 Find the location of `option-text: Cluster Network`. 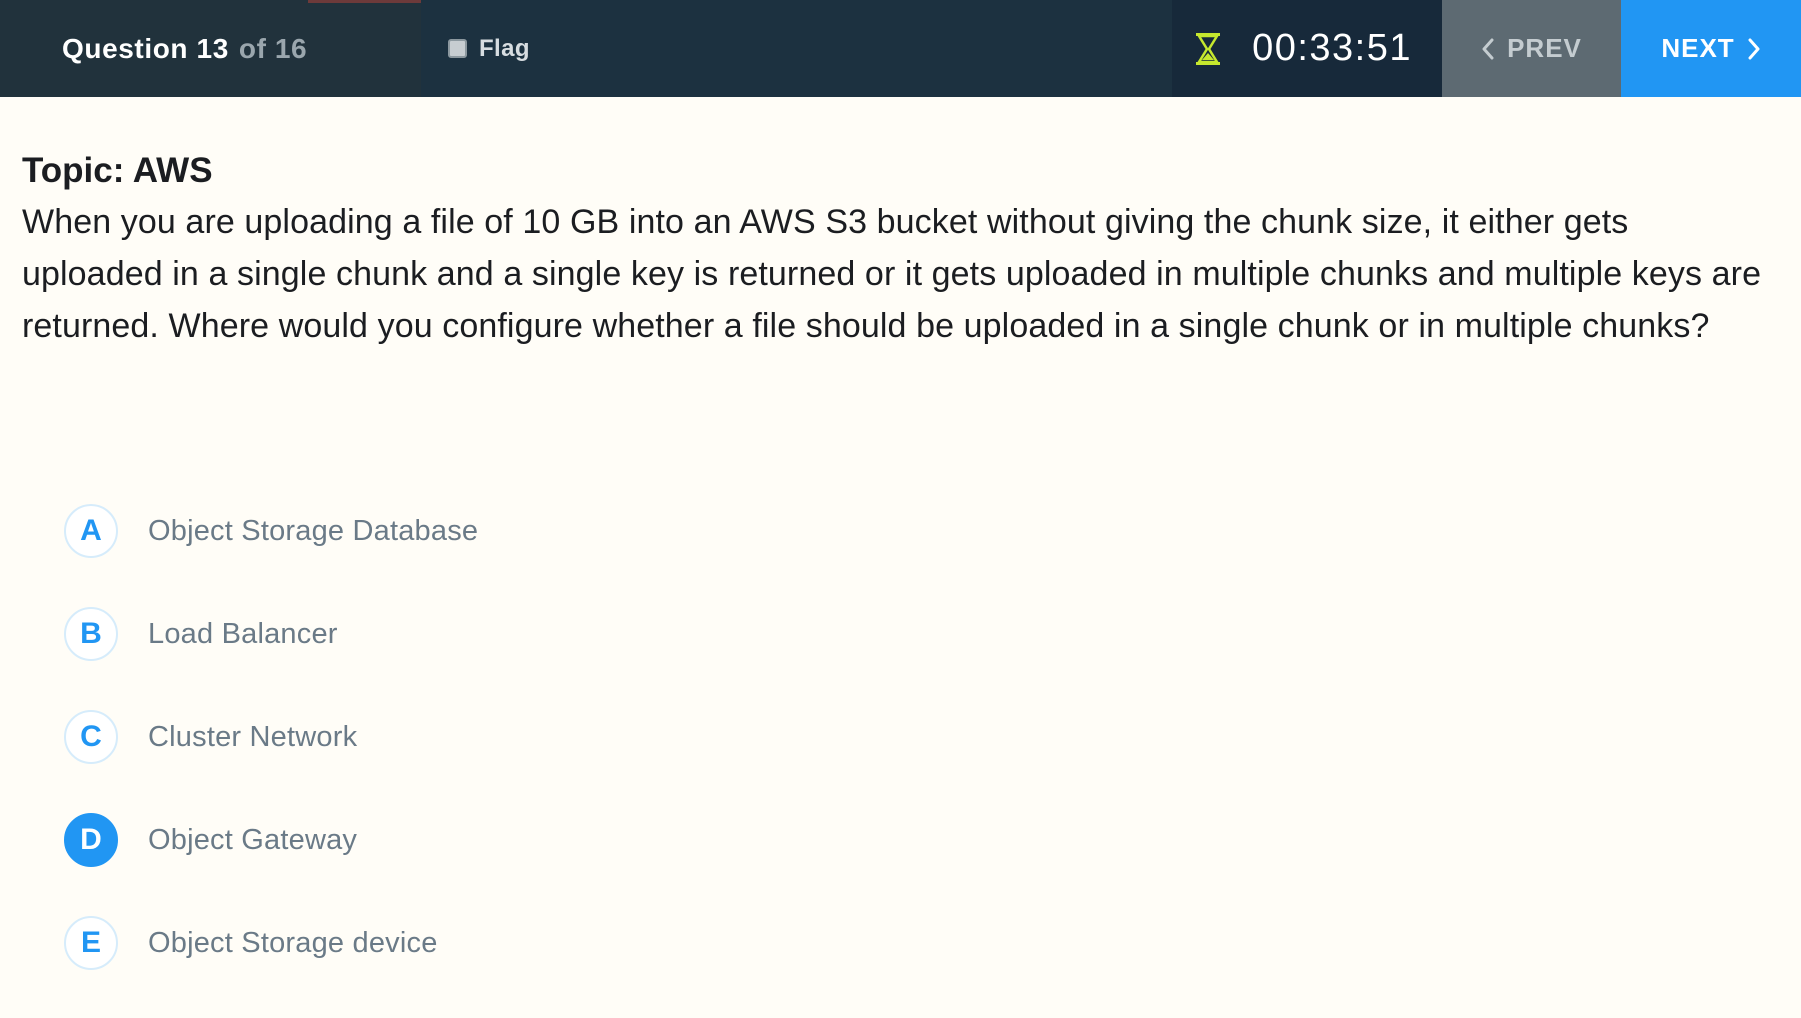

option-text: Cluster Network is located at coordinates (252, 737).